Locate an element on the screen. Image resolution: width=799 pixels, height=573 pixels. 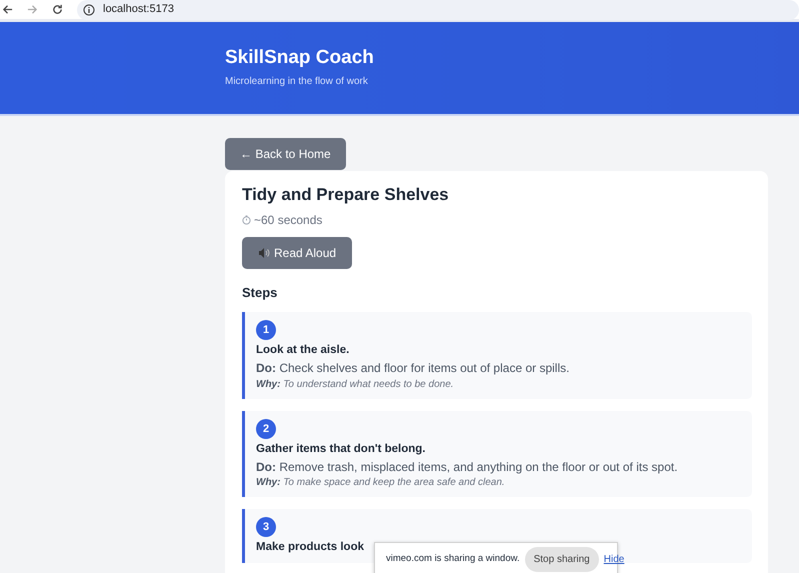
back-arrow-icon is located at coordinates (7, 9).